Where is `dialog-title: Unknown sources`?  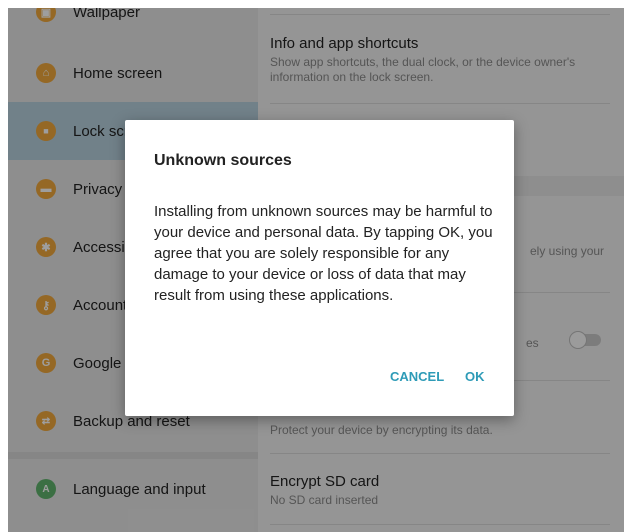 dialog-title: Unknown sources is located at coordinates (223, 160).